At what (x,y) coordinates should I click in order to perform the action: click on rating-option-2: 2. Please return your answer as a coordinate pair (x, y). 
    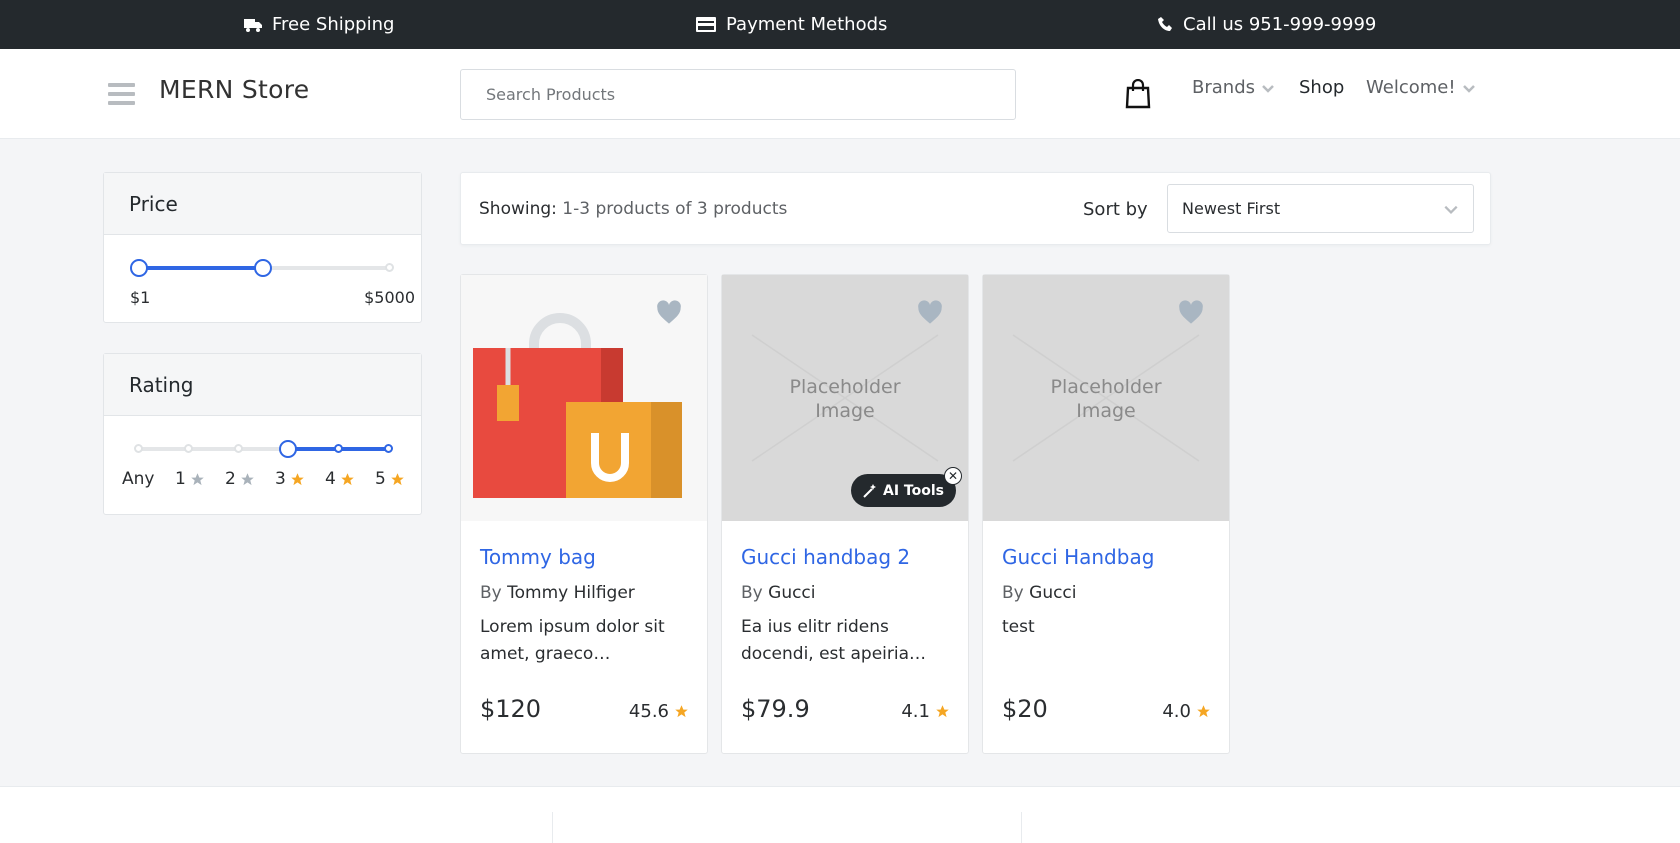
    Looking at the image, I should click on (240, 479).